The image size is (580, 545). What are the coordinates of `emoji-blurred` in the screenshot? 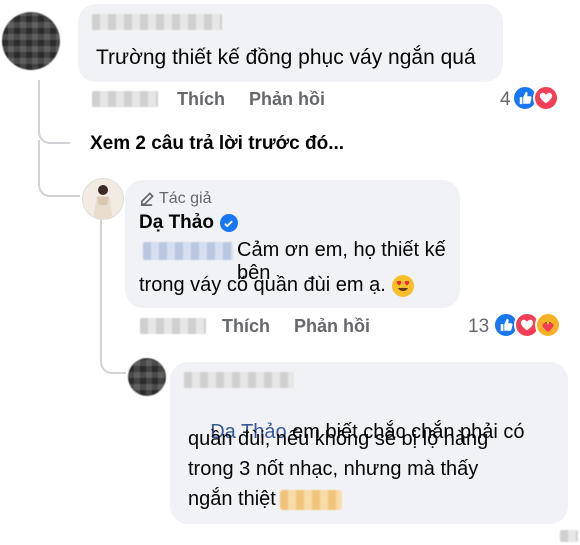 It's located at (310, 499).